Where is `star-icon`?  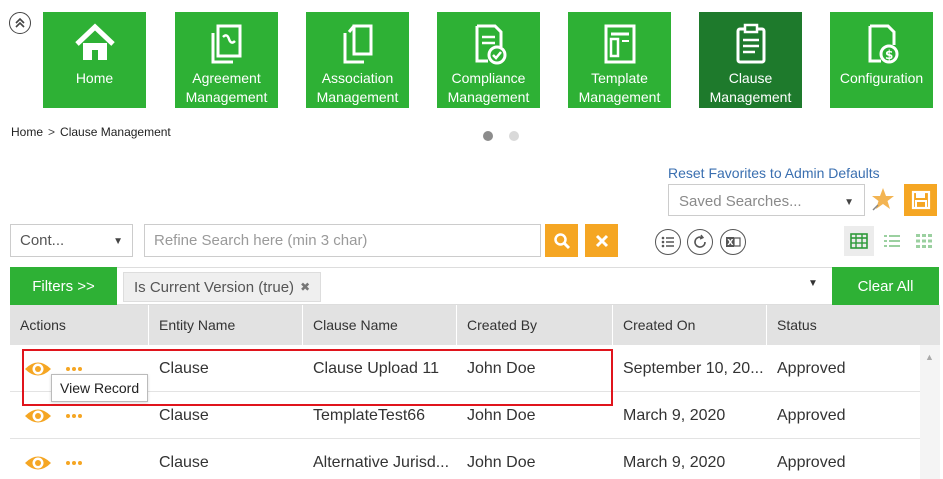
star-icon is located at coordinates (883, 199).